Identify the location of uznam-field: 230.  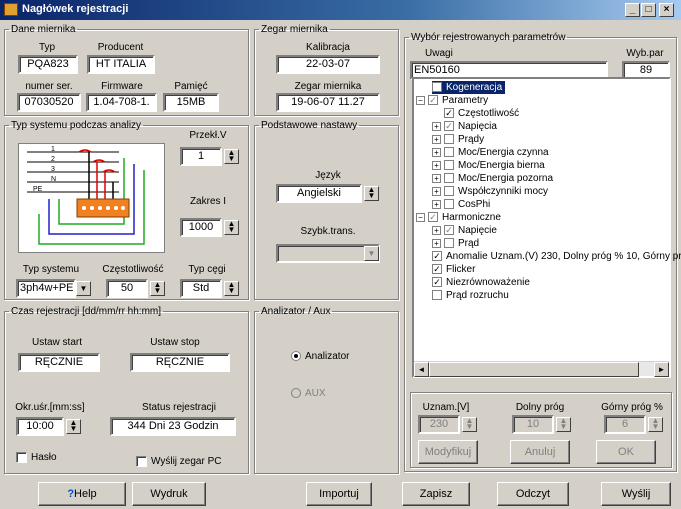
(439, 424).